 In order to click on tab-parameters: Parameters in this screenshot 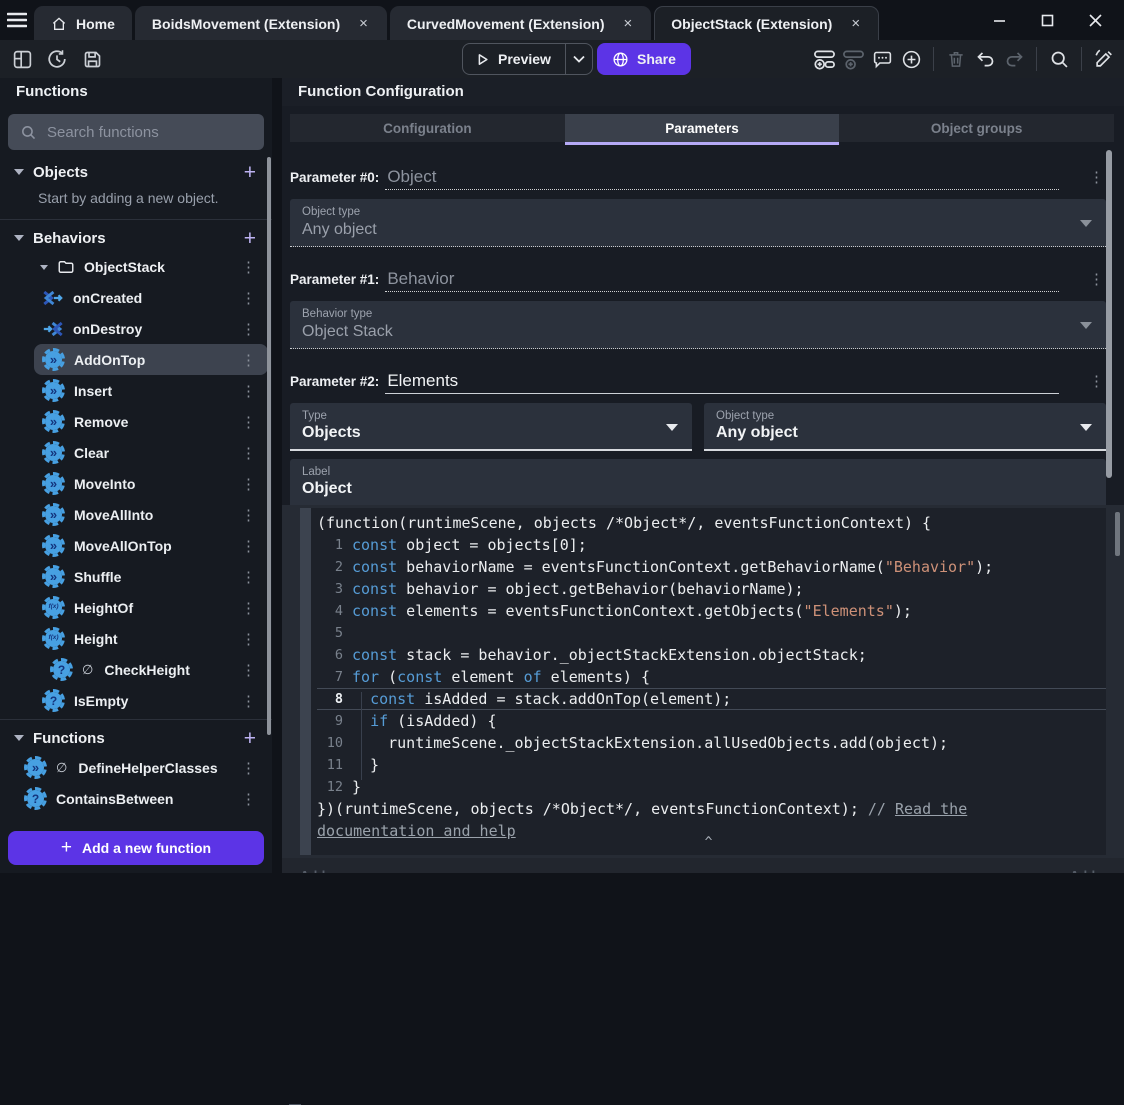, I will do `click(702, 129)`.